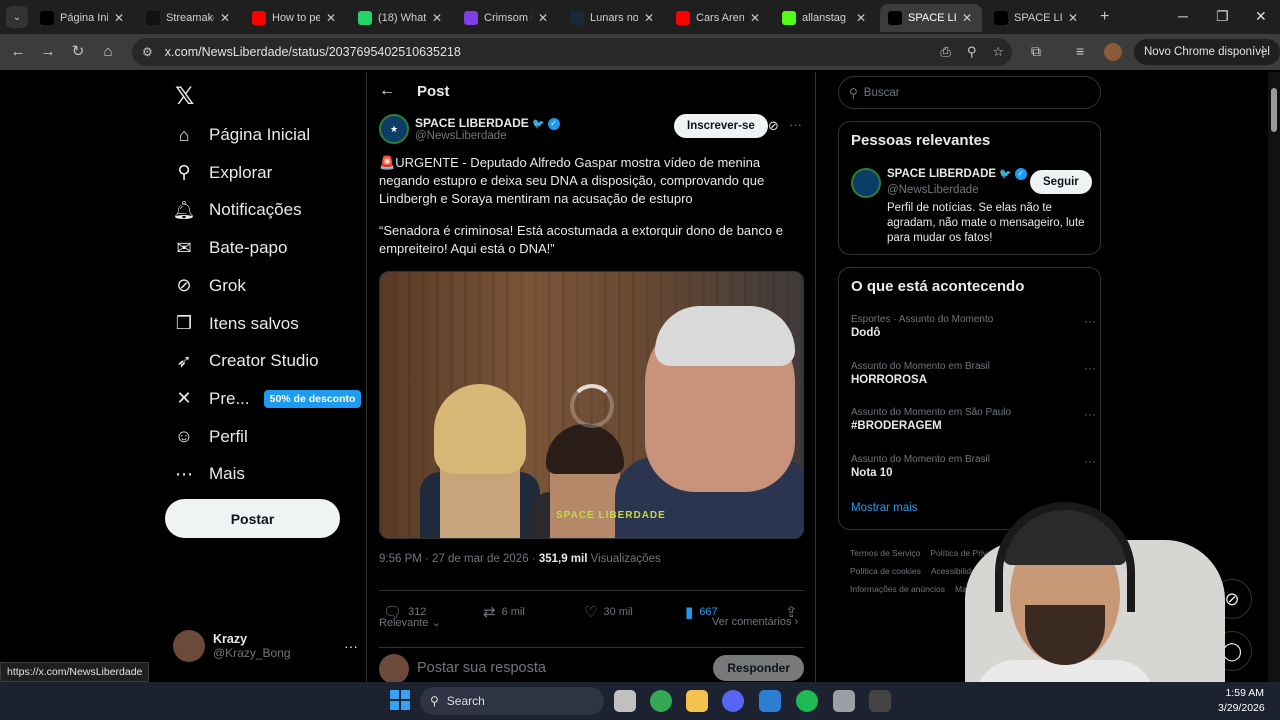  Describe the element at coordinates (209, 286) in the screenshot. I see `nav-item-grok: ⊘ Grok` at that location.